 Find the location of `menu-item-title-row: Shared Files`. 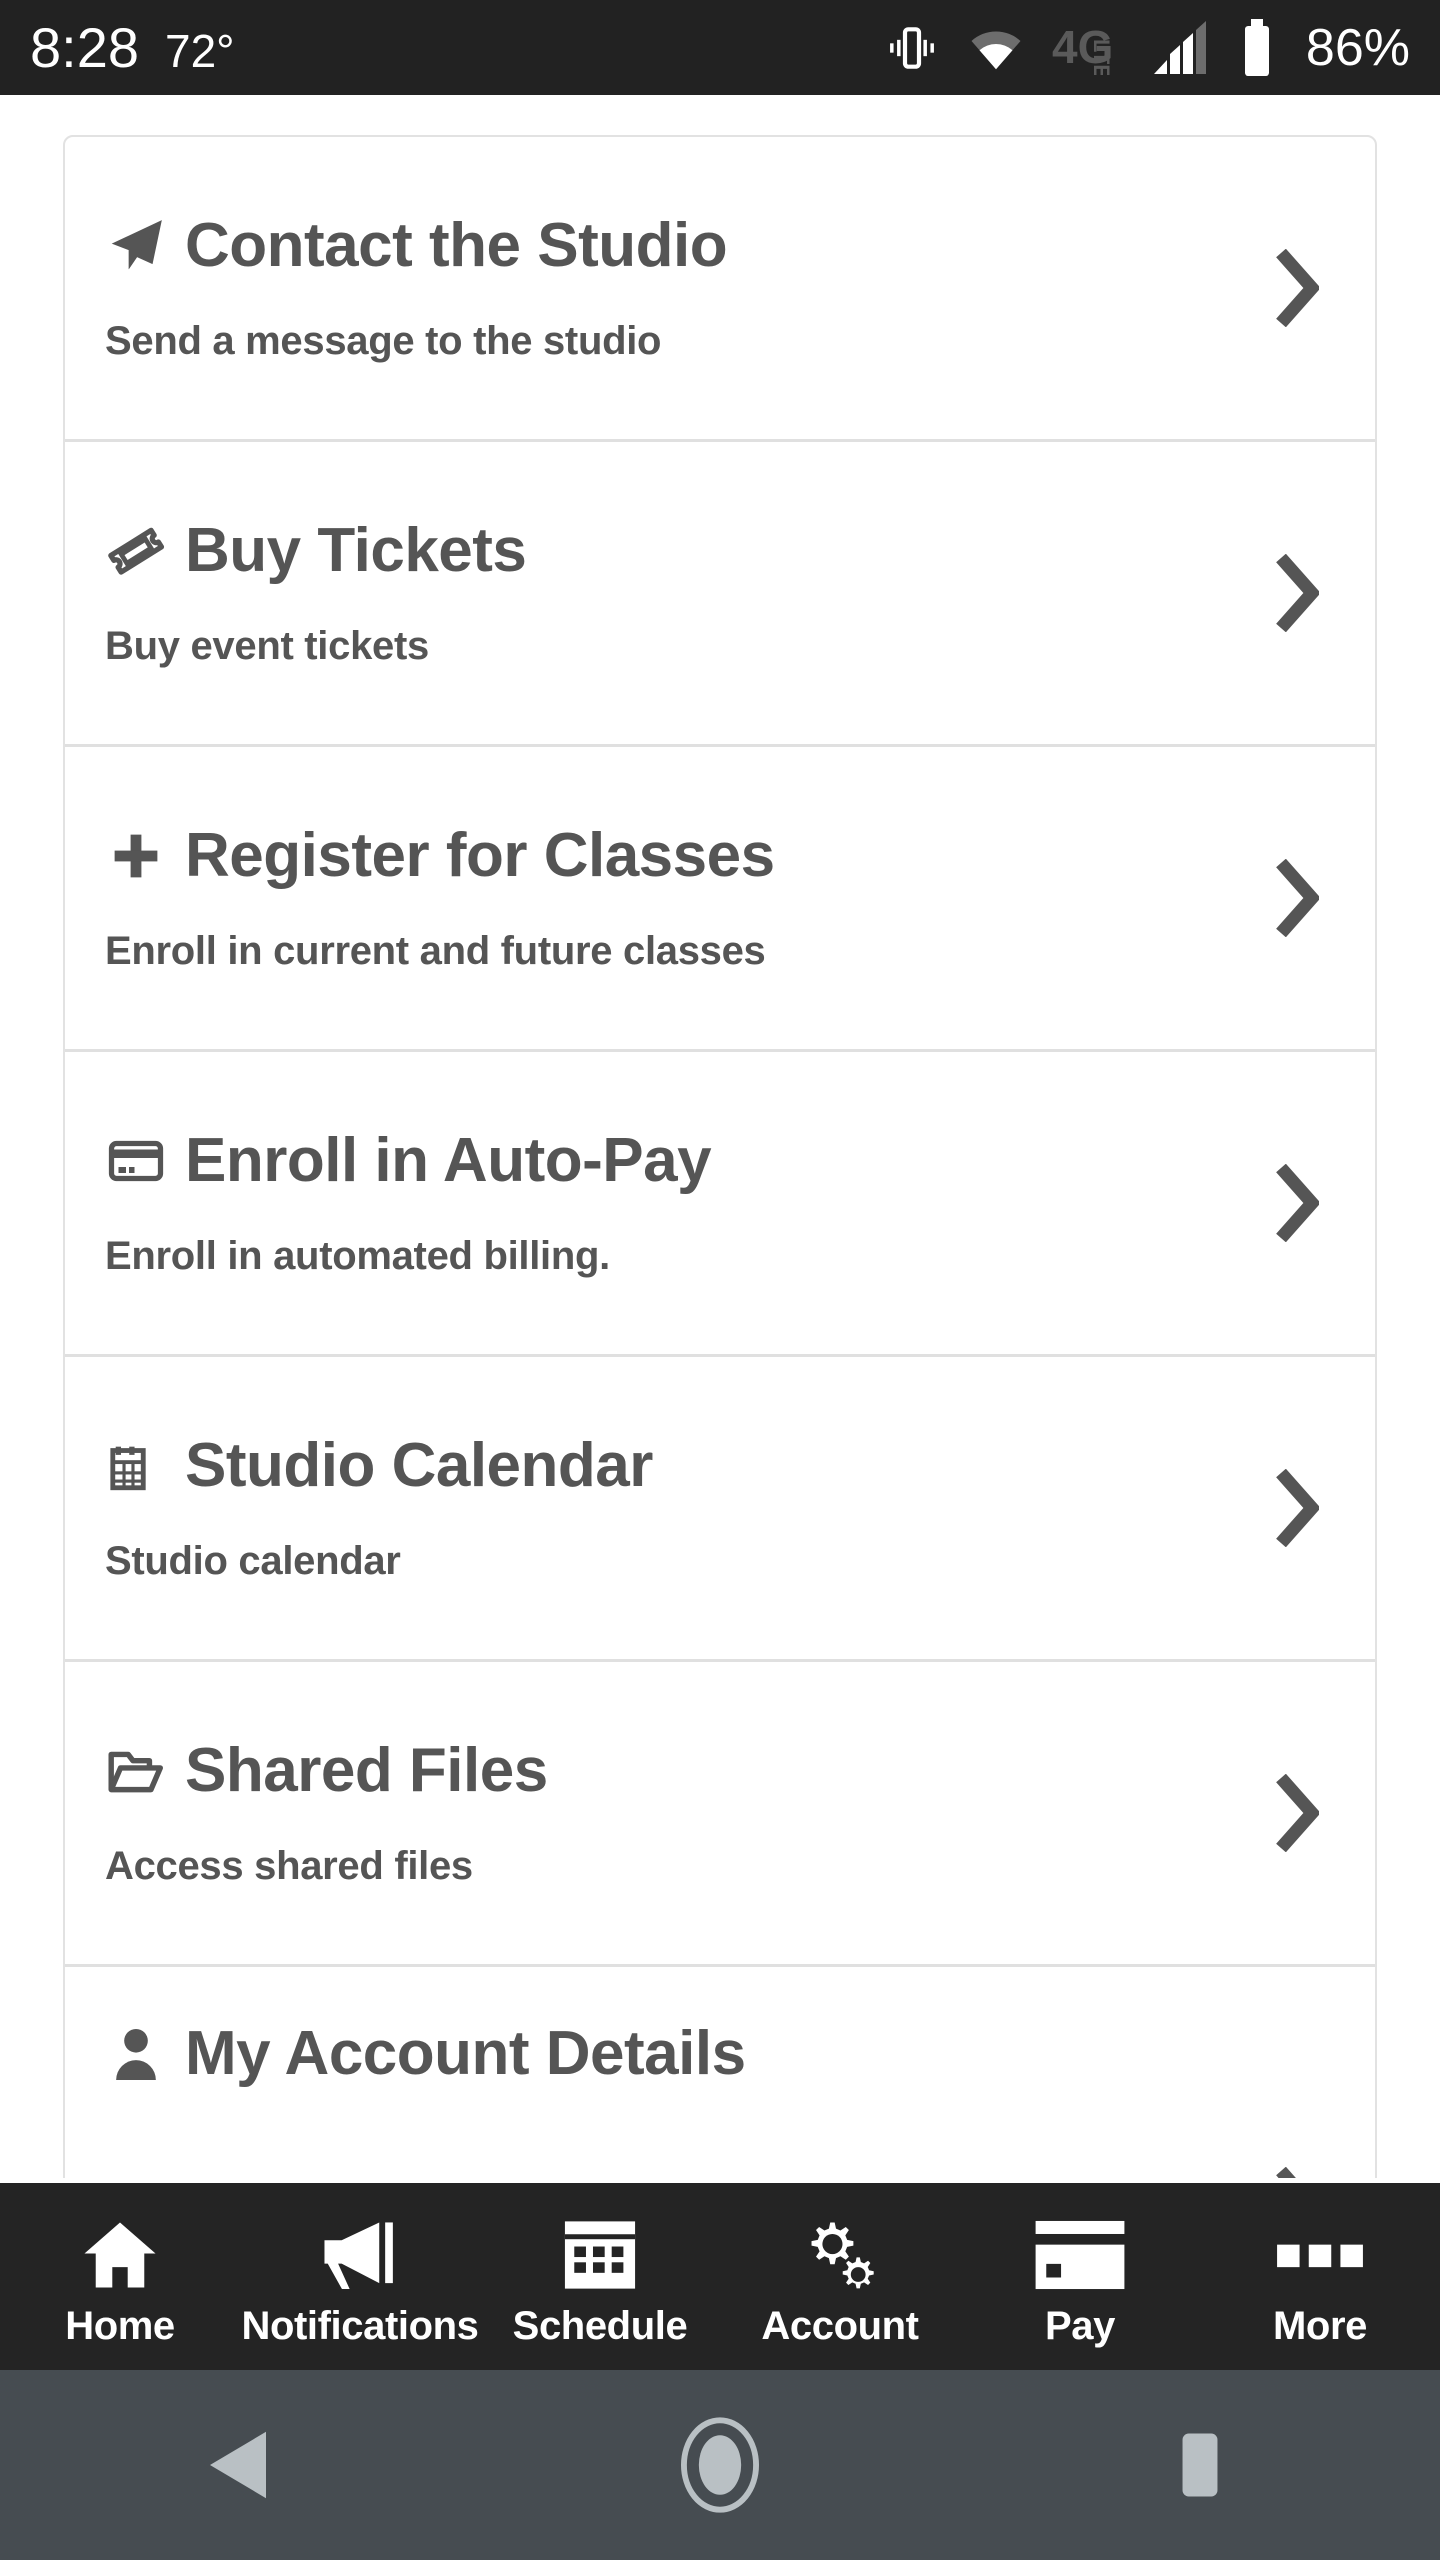

menu-item-title-row: Shared Files is located at coordinates (720, 1771).